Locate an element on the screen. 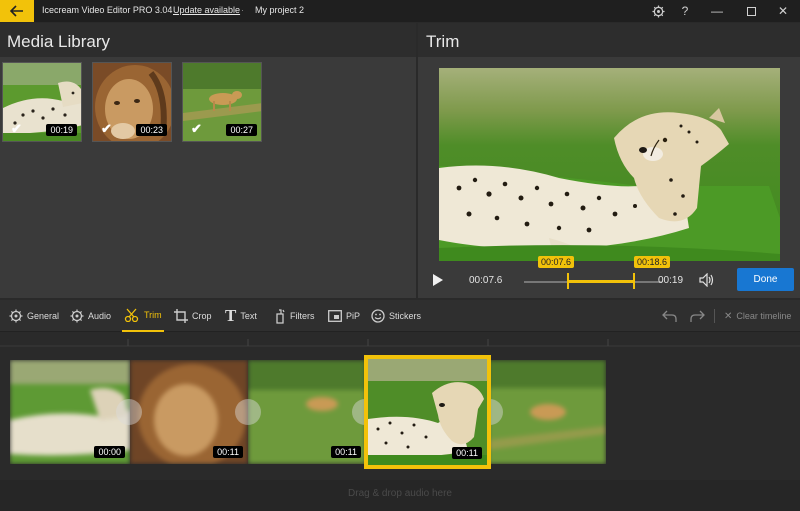 This screenshot has height=511, width=800. back-button is located at coordinates (17, 11).